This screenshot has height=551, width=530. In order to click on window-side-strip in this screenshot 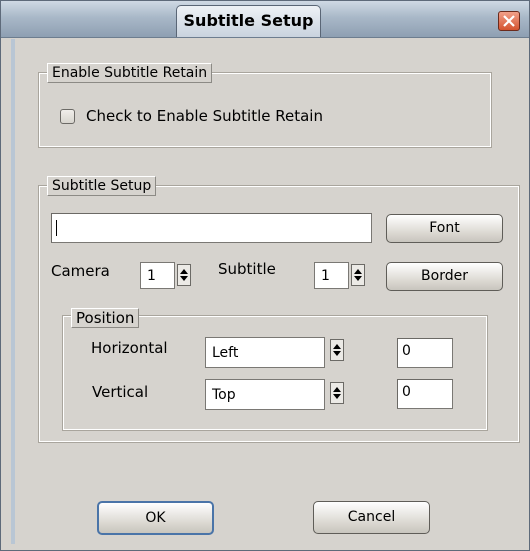, I will do `click(13, 291)`.